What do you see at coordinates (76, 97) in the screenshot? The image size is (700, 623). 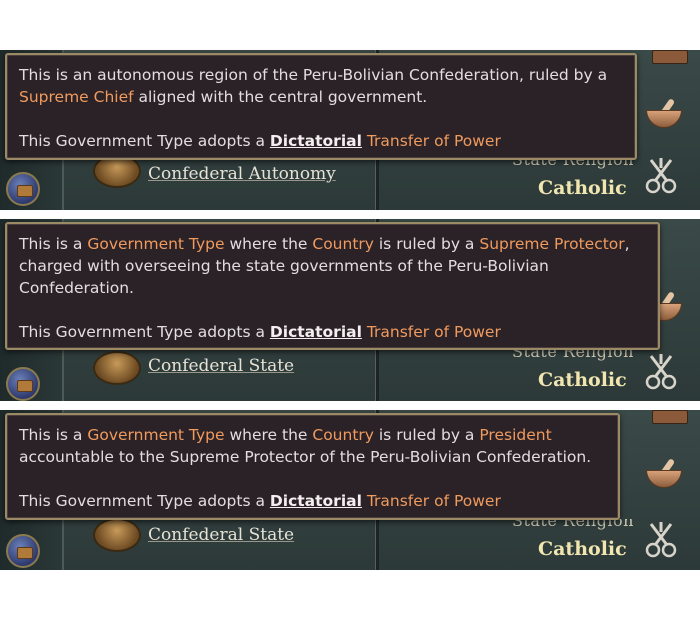 I see `ruler-title: Supreme Chief` at bounding box center [76, 97].